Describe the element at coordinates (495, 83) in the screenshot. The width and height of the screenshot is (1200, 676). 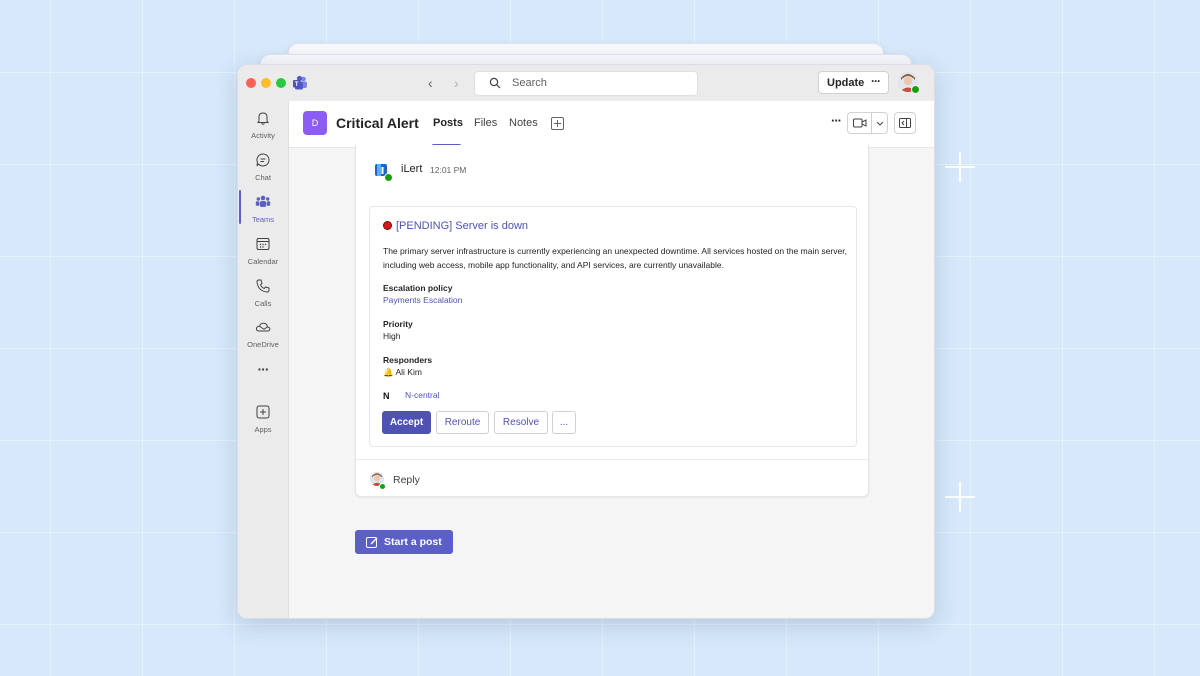
I see `search-icon` at that location.